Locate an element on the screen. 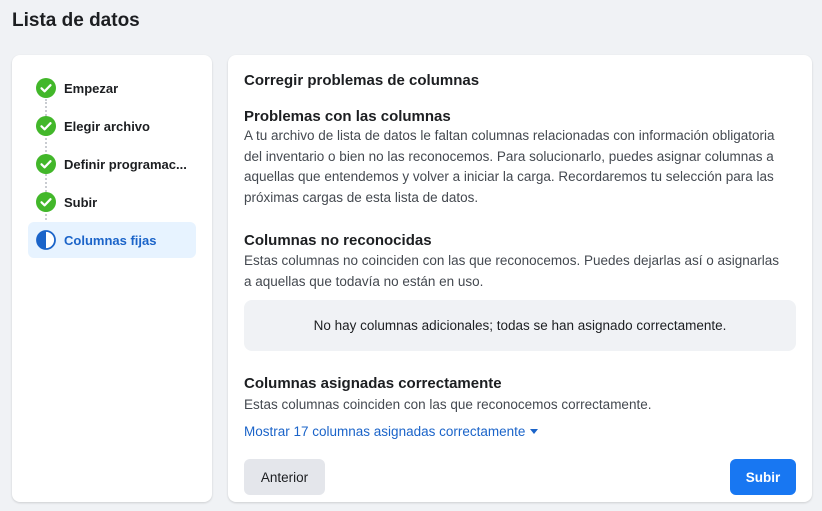 The height and width of the screenshot is (511, 822). step-subir: Subir is located at coordinates (112, 202).